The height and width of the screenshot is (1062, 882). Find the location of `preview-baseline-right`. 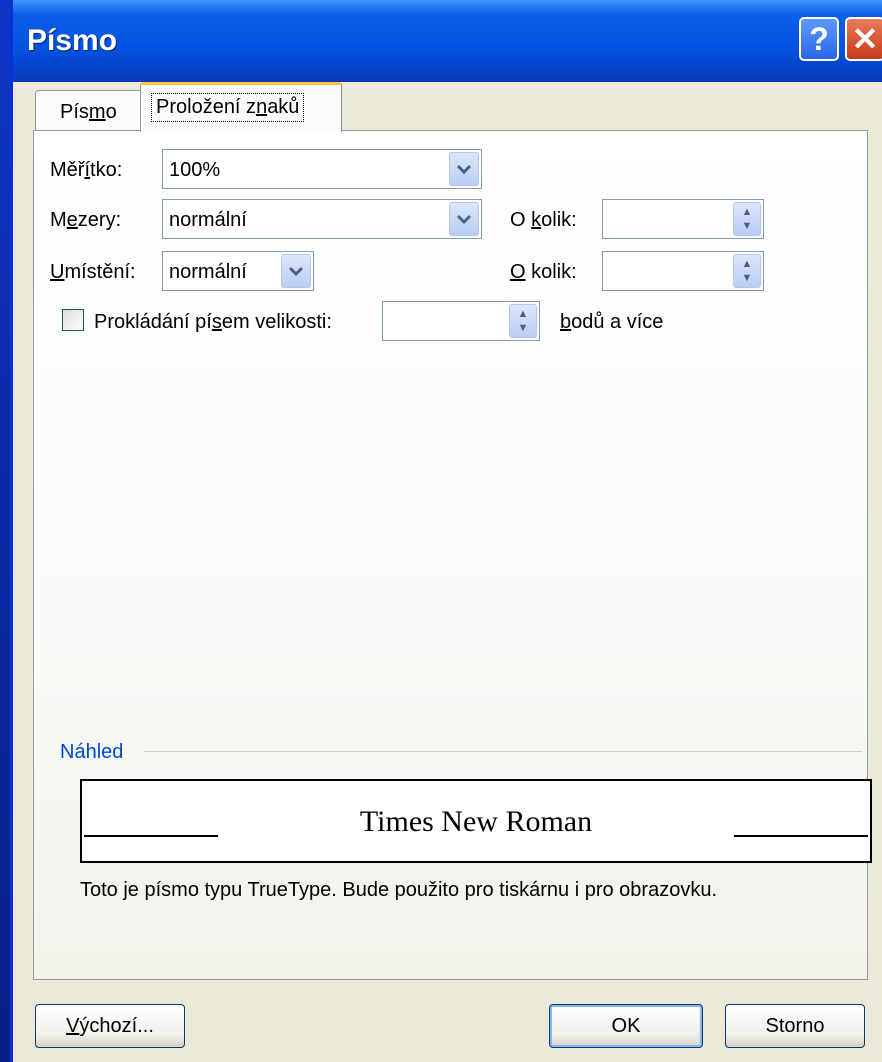

preview-baseline-right is located at coordinates (801, 836).